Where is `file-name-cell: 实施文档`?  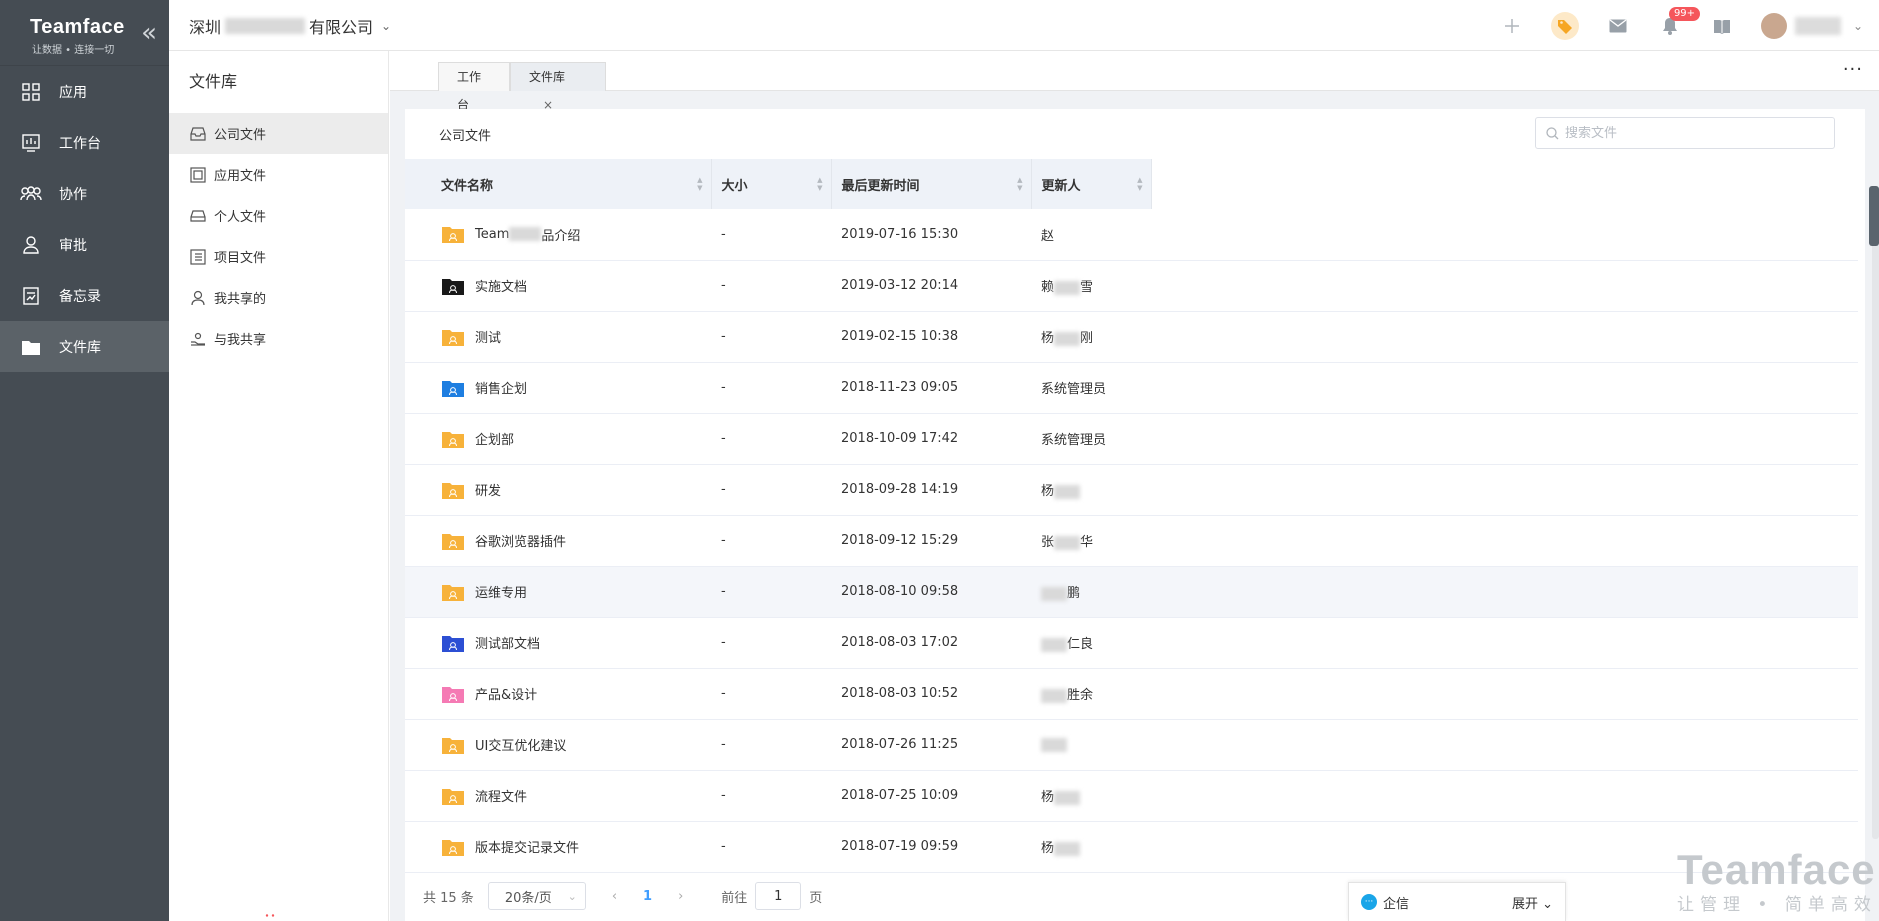 file-name-cell: 实施文档 is located at coordinates (558, 286).